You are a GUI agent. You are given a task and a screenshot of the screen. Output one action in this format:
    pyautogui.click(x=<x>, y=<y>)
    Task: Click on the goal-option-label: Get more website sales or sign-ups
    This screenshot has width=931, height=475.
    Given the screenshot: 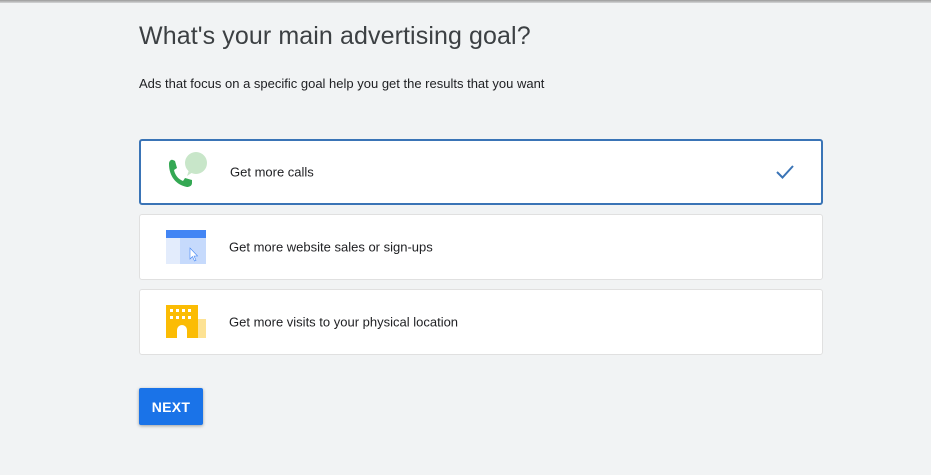 What is the action you would take?
    pyautogui.click(x=331, y=247)
    